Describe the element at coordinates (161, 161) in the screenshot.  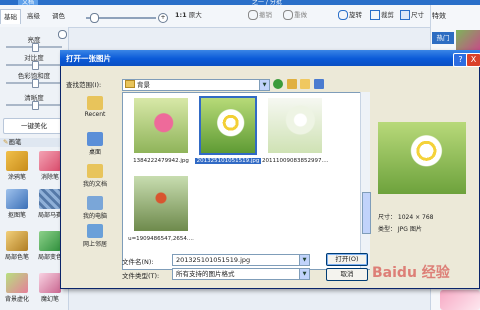
I see `file-name: 1384222479942.jpg` at that location.